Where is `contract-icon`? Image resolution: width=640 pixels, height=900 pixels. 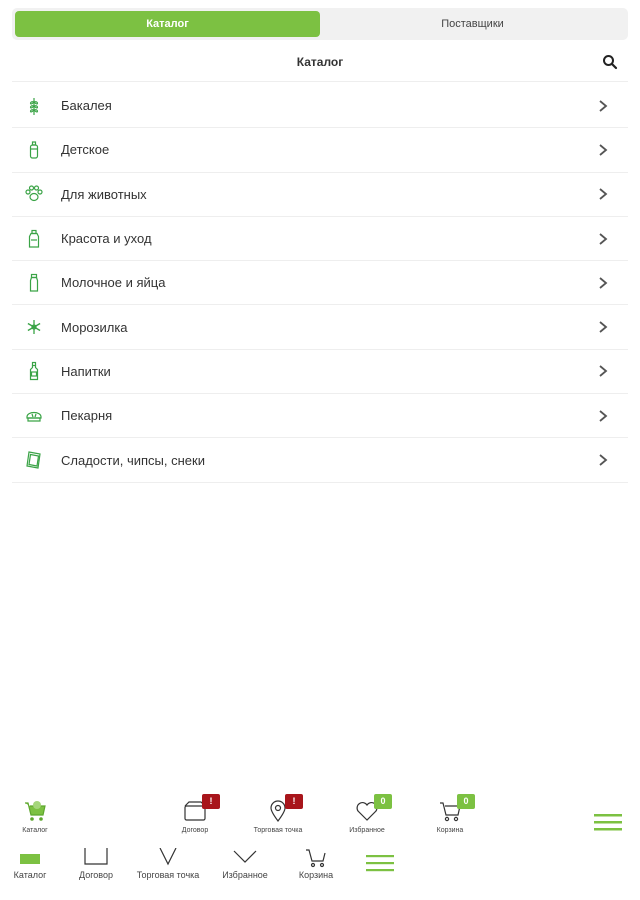 contract-icon is located at coordinates (96, 858).